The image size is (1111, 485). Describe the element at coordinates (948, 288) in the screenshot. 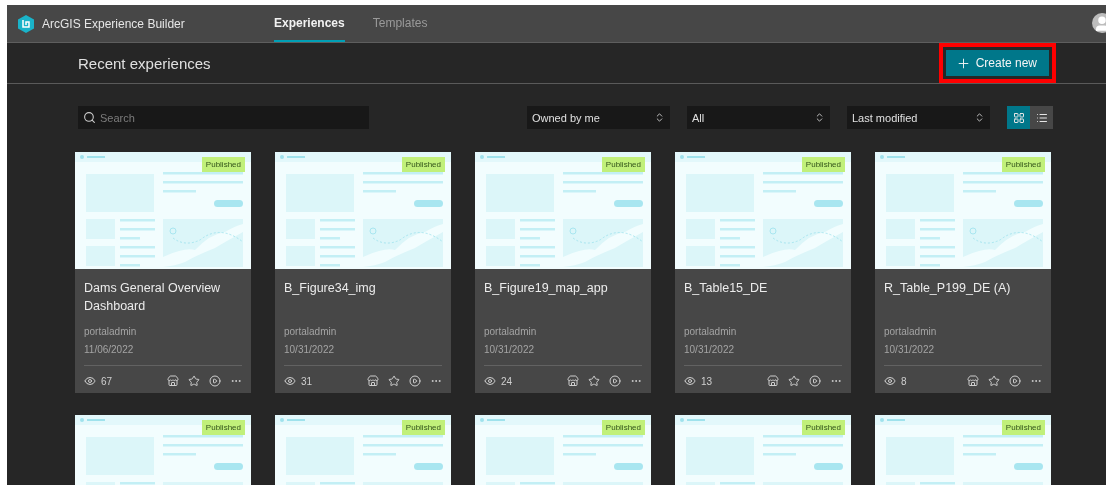

I see `card-title: R_Table_P199_DE (A)` at that location.